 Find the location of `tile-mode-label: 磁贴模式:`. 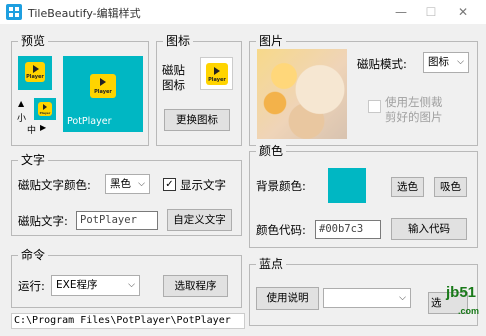

tile-mode-label: 磁贴模式: is located at coordinates (382, 64).